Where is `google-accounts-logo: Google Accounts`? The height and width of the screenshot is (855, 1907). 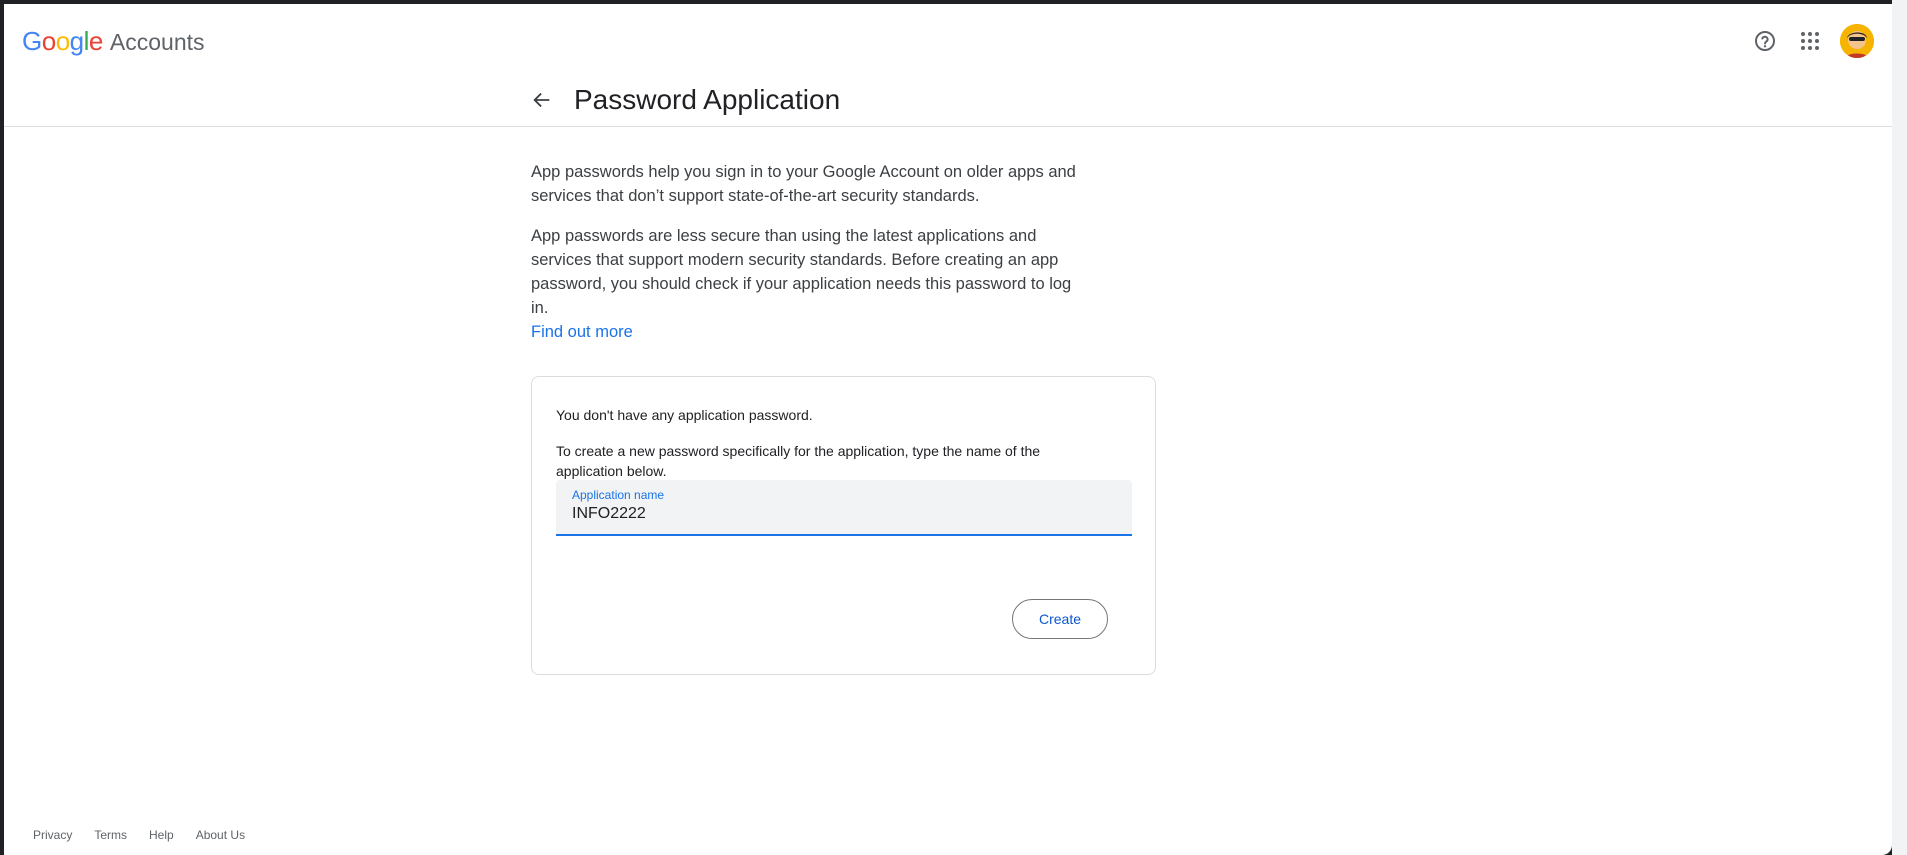 google-accounts-logo: Google Accounts is located at coordinates (113, 41).